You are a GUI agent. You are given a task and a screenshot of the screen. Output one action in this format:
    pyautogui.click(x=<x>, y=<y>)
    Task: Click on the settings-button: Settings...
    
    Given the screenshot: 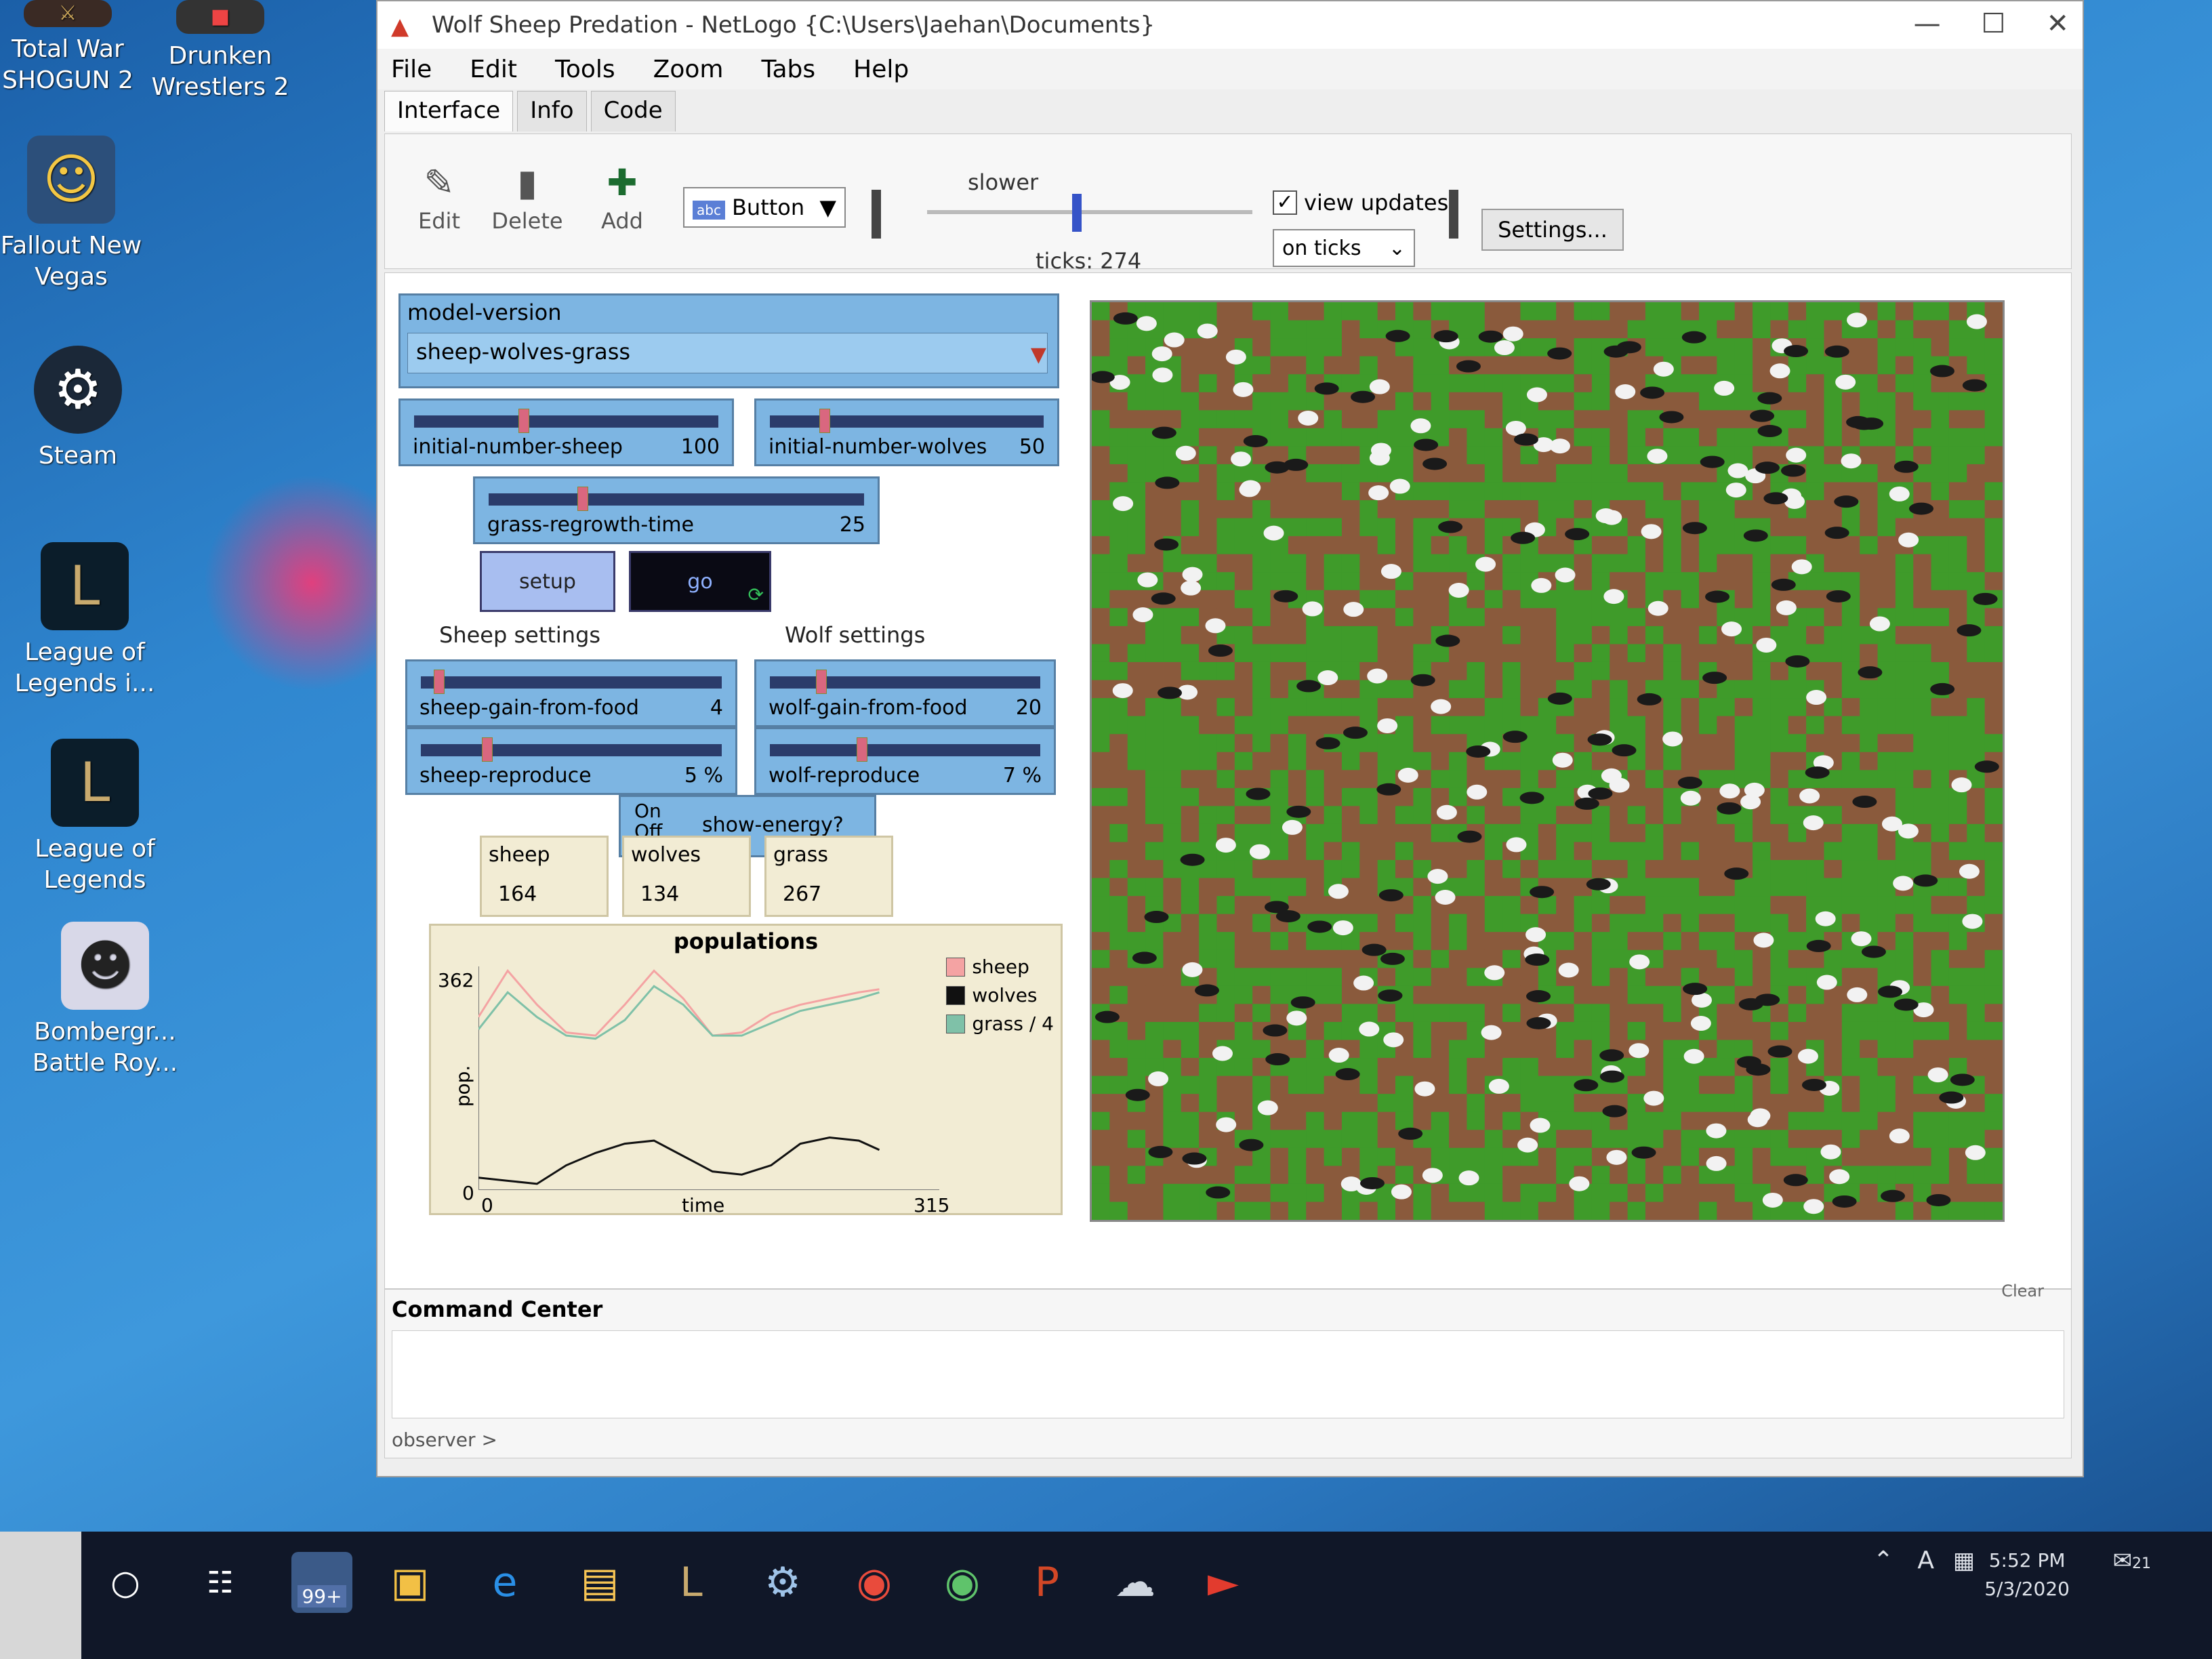 What is the action you would take?
    pyautogui.click(x=1552, y=230)
    